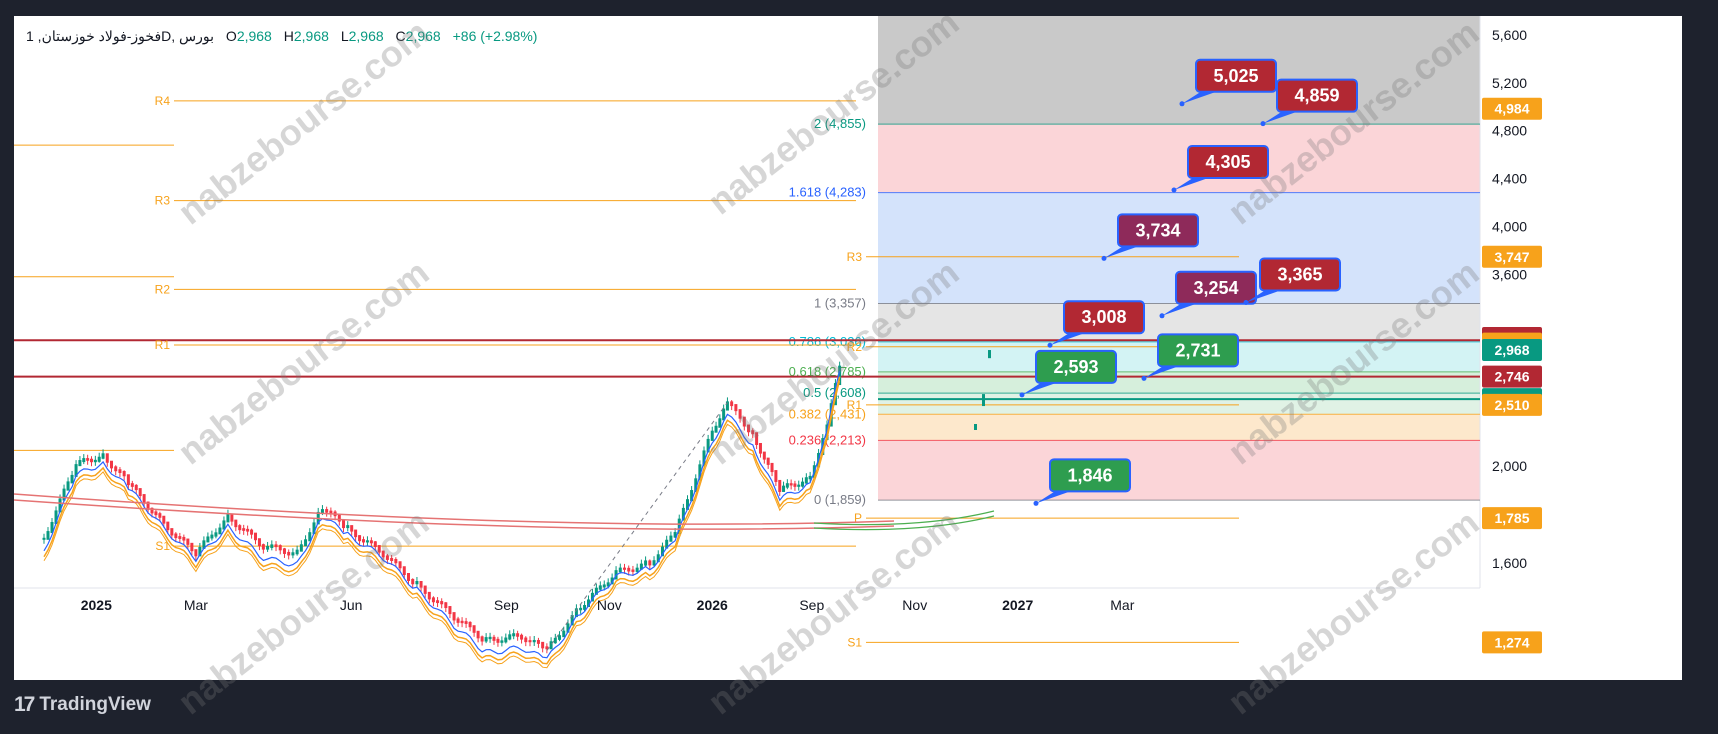 Image resolution: width=1718 pixels, height=734 pixels. Describe the element at coordinates (1089, 475) in the screenshot. I see `target-label: 1,846` at that location.